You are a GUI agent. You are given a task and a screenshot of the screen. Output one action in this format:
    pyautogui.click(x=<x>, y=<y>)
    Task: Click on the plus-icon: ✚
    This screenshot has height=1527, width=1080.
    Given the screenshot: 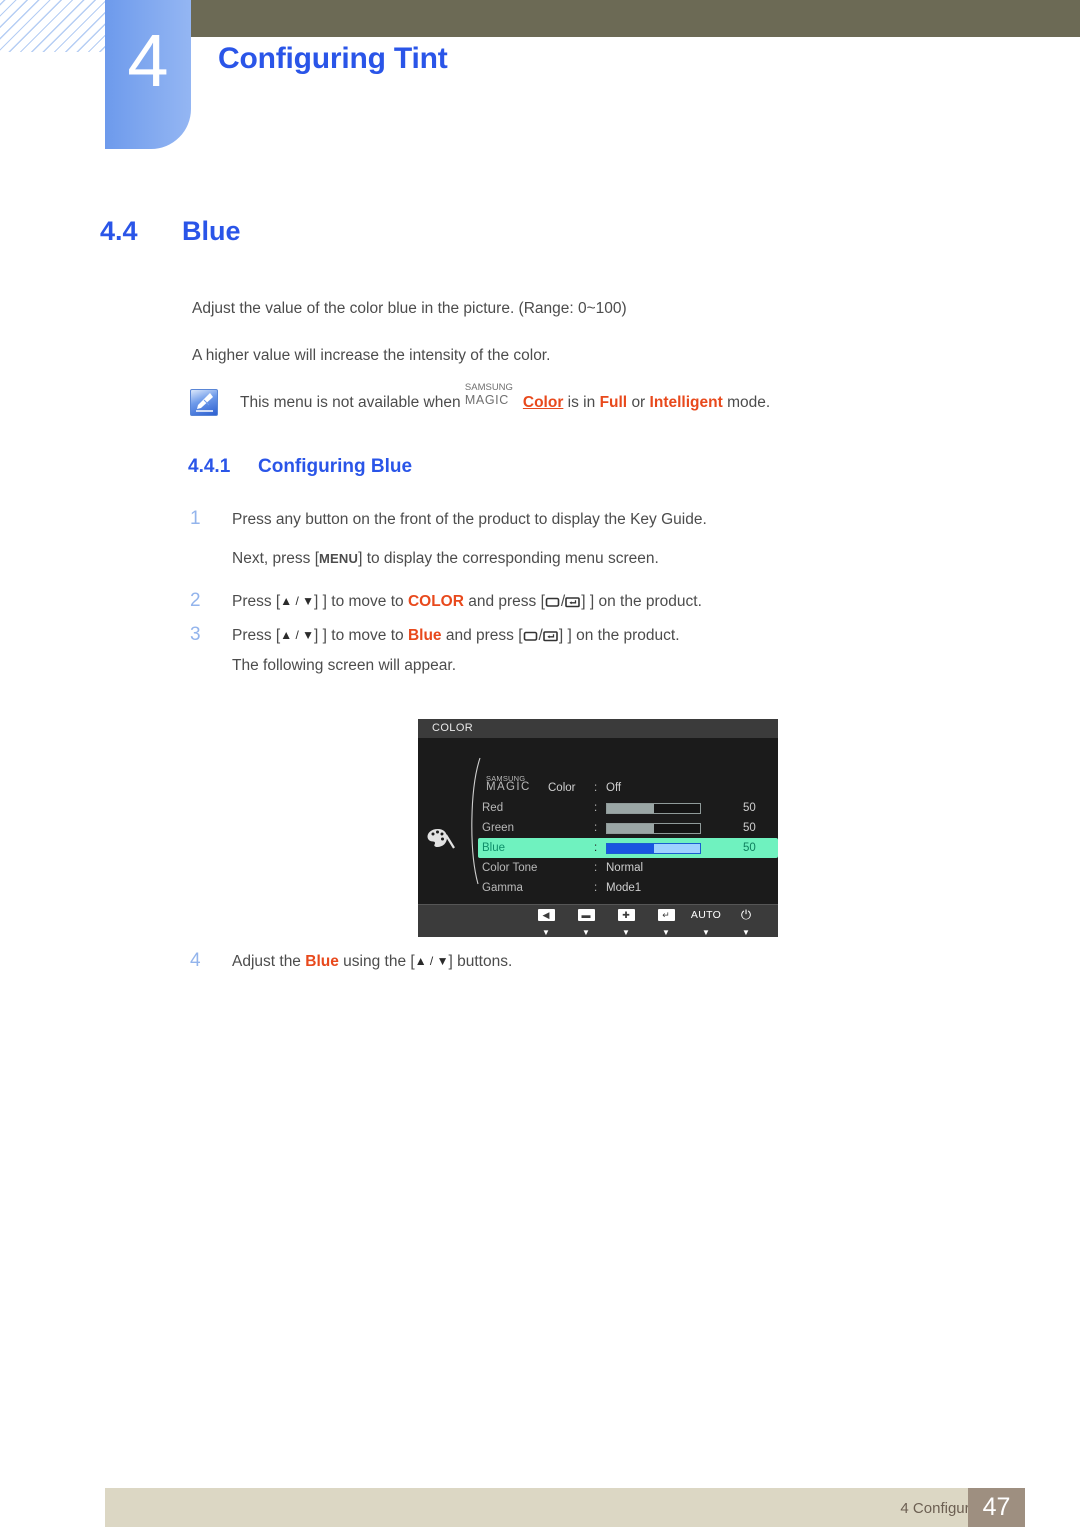 What is the action you would take?
    pyautogui.click(x=626, y=915)
    